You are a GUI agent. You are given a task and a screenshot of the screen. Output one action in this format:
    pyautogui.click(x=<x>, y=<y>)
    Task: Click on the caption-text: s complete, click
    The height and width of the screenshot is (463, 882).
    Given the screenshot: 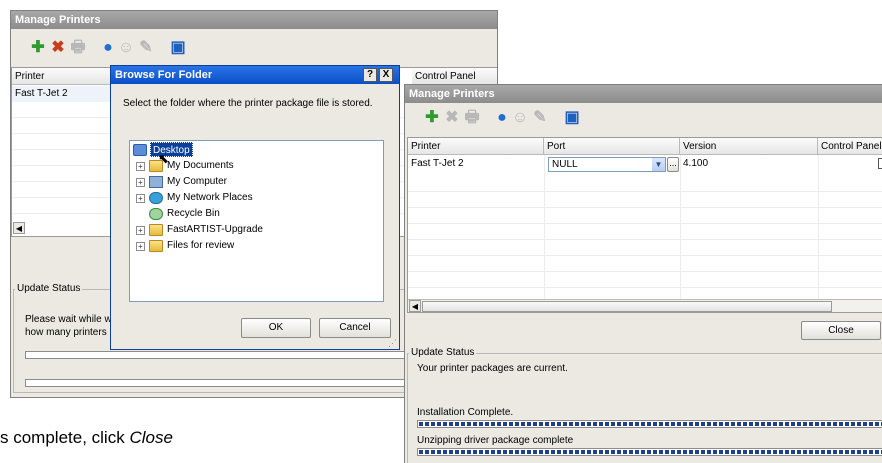 What is the action you would take?
    pyautogui.click(x=65, y=437)
    